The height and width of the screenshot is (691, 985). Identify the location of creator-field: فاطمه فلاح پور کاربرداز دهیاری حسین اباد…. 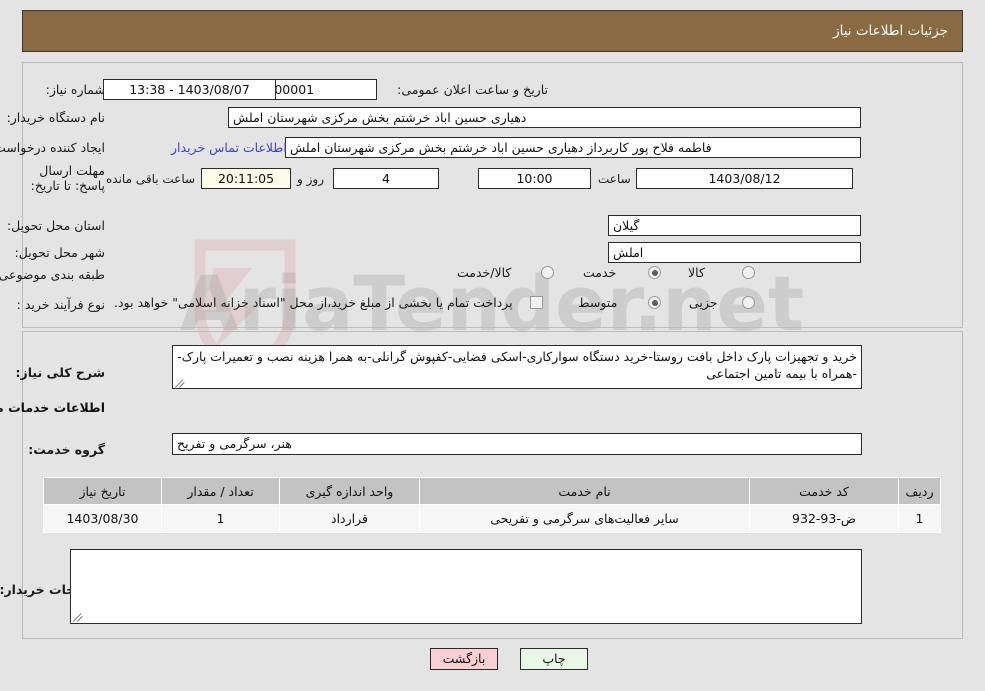
(573, 147).